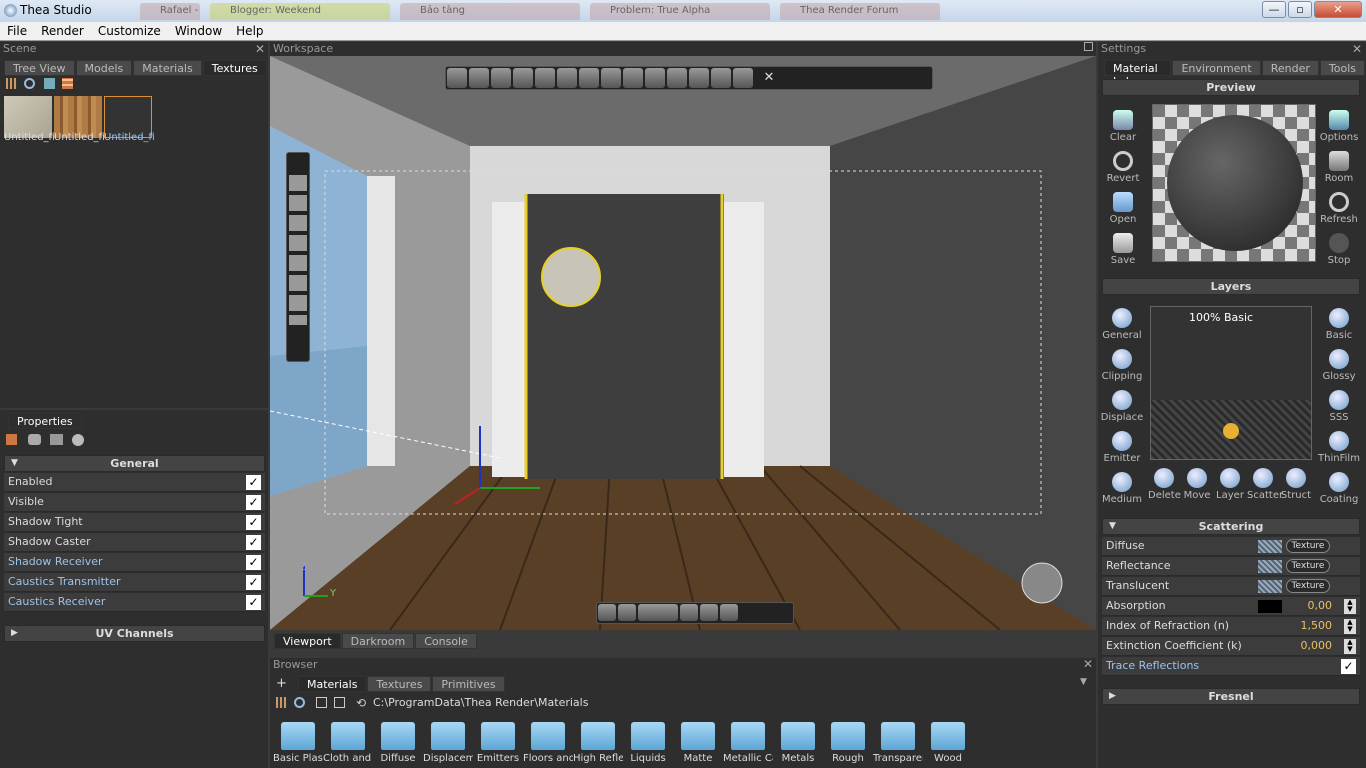 The height and width of the screenshot is (768, 1366). What do you see at coordinates (1339, 447) in the screenshot?
I see `layer-thinfilm-button: ThinFilm` at bounding box center [1339, 447].